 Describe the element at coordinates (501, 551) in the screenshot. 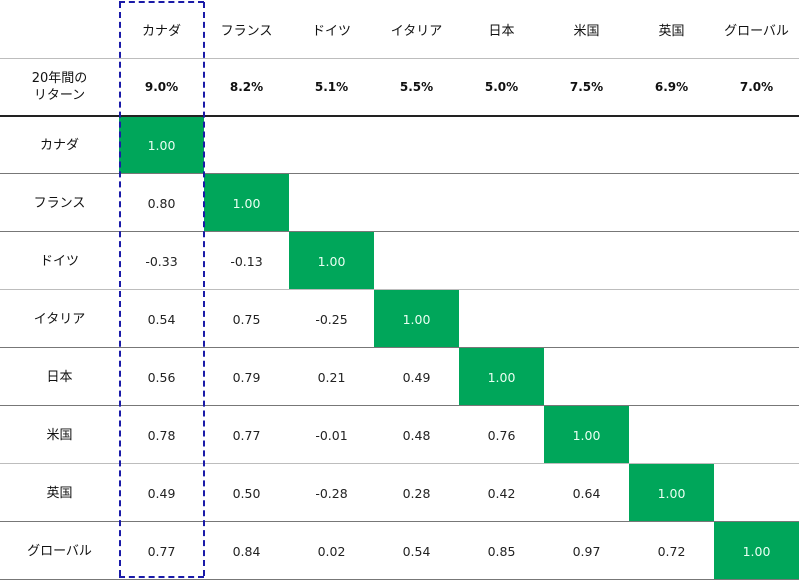

I see `correlation-cell: 0.85` at that location.